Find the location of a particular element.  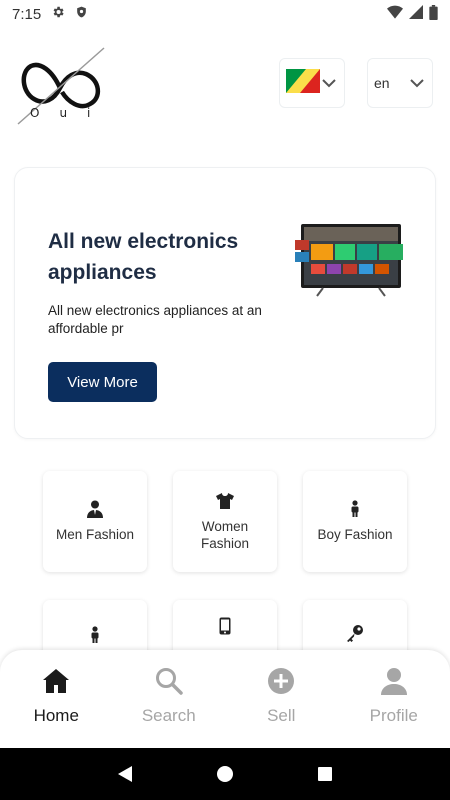

category-label: Men Fashion is located at coordinates (95, 534).